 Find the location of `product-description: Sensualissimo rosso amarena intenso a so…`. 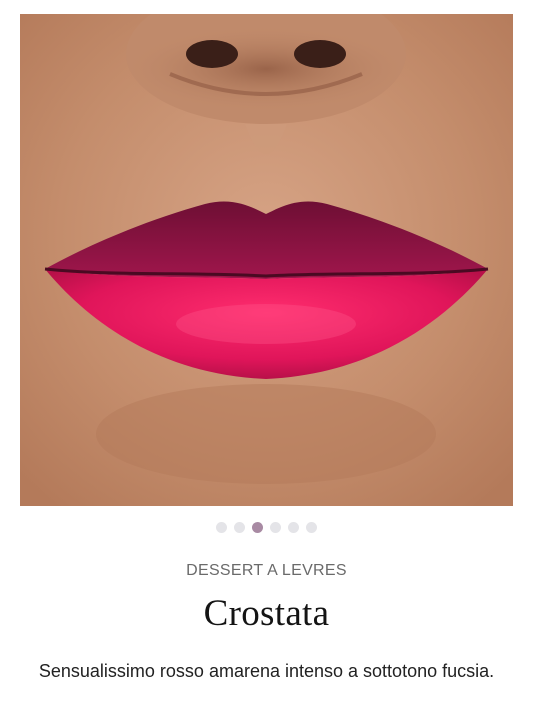

product-description: Sensualissimo rosso amarena intenso a so… is located at coordinates (266, 671).